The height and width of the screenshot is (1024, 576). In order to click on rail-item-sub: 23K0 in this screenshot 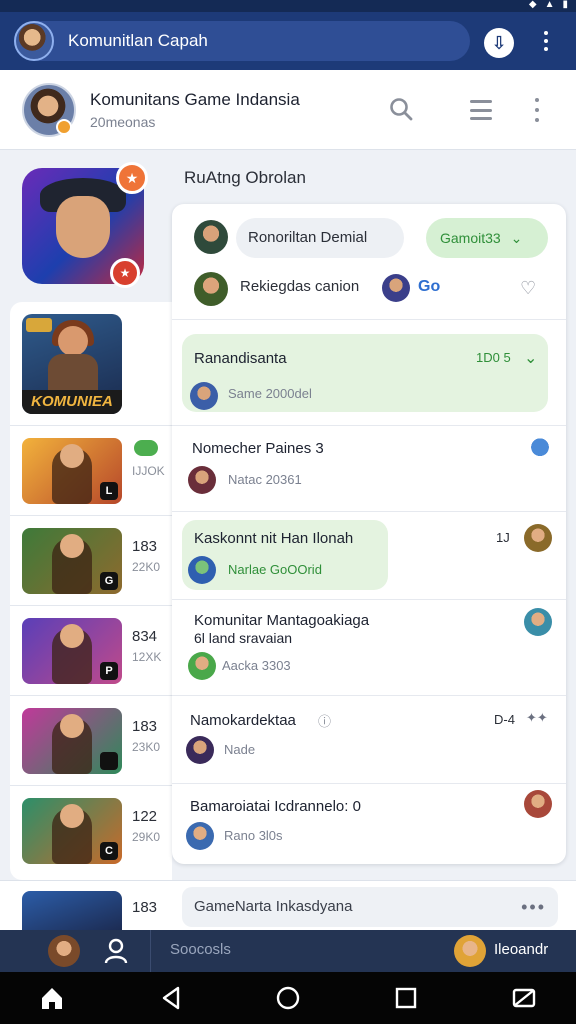, I will do `click(146, 747)`.